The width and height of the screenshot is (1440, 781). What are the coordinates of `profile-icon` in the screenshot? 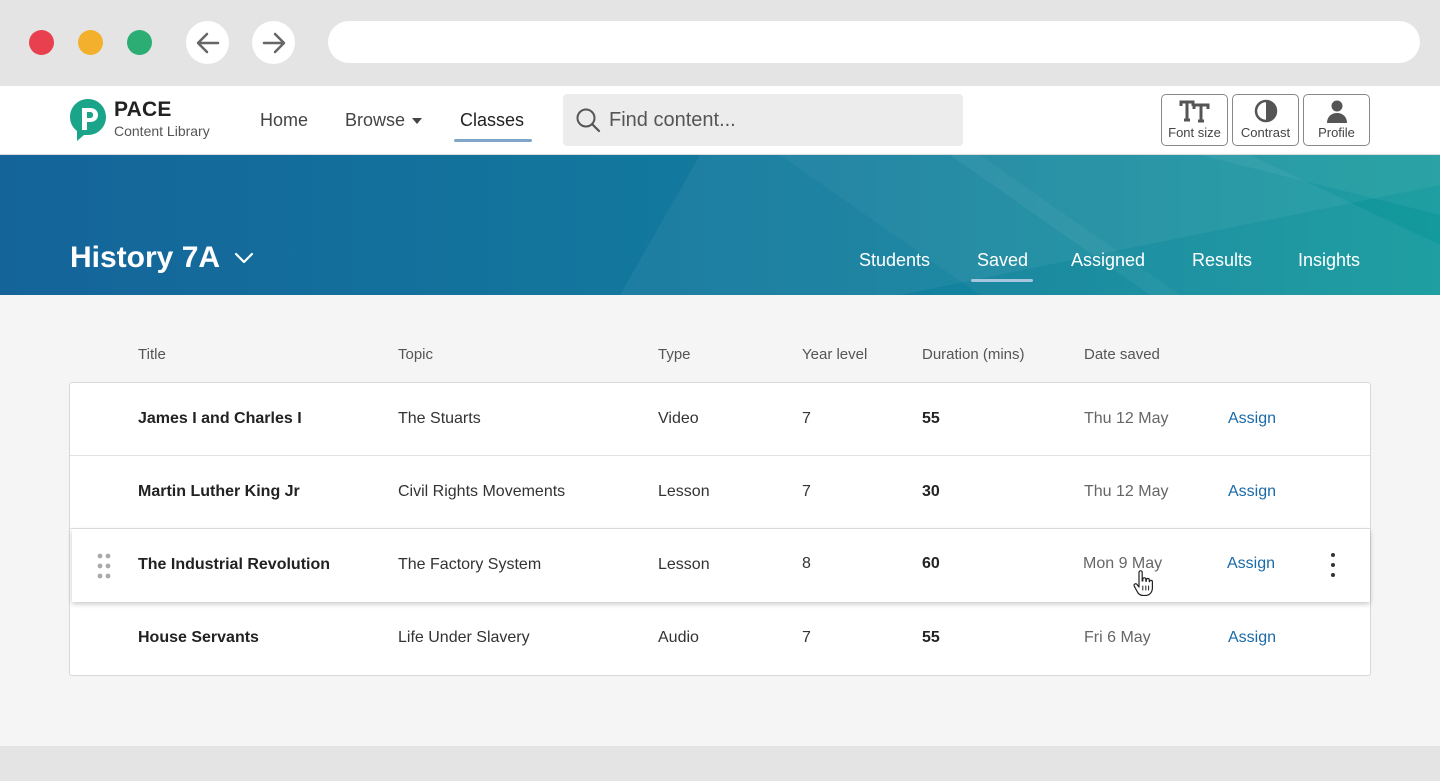 It's located at (1336, 111).